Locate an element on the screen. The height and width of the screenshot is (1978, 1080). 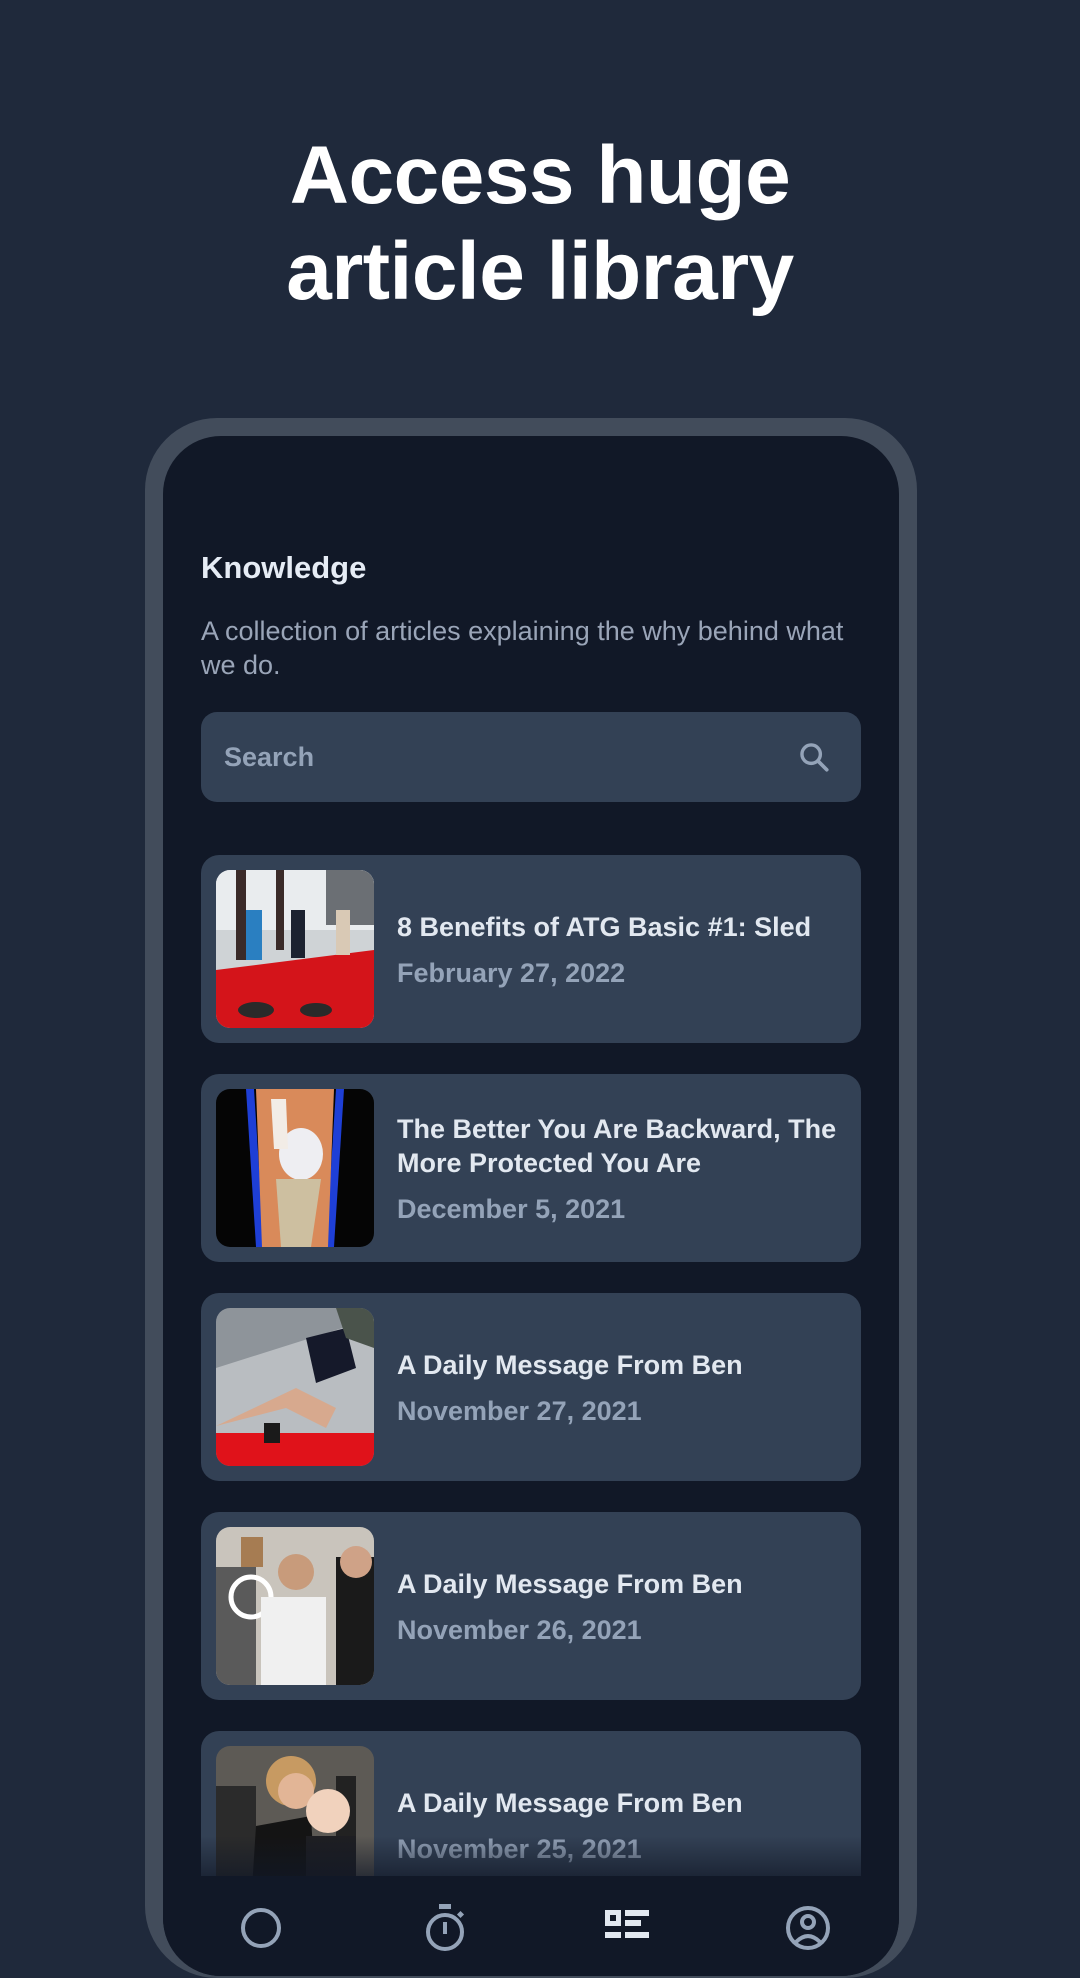
screen-title: Knowledge is located at coordinates (284, 567).